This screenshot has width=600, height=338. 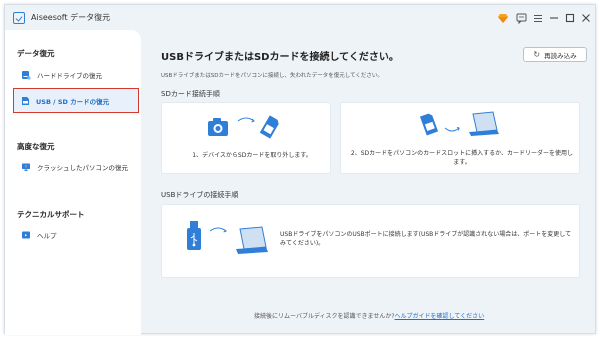 I want to click on close-icon, so click(x=586, y=18).